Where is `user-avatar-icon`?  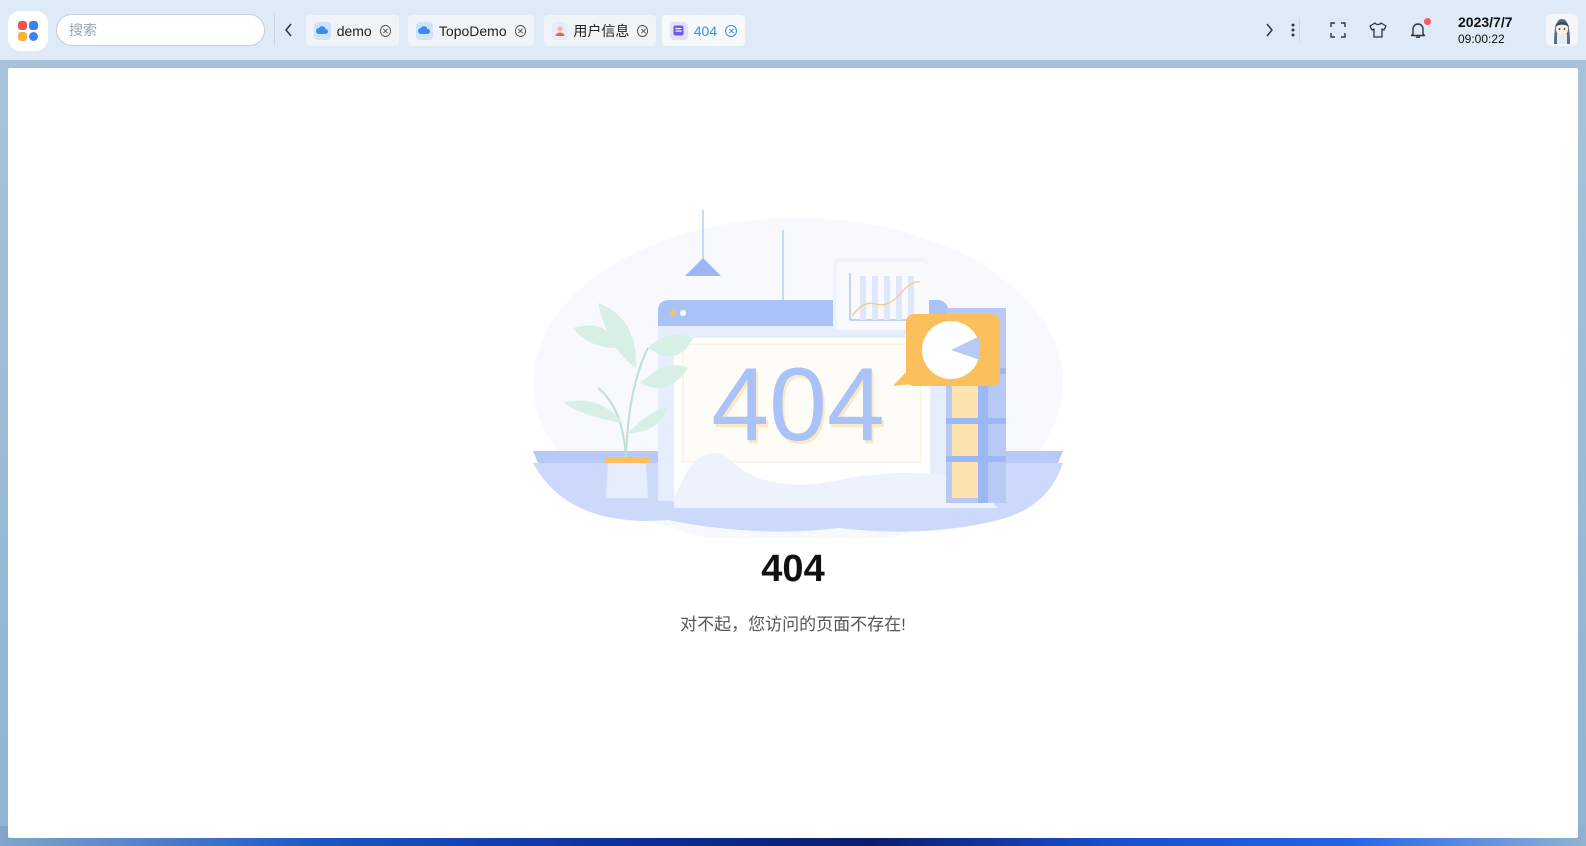 user-avatar-icon is located at coordinates (1562, 30).